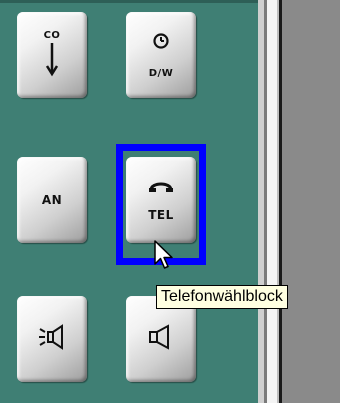 The width and height of the screenshot is (340, 403). I want to click on co-label: CO, so click(52, 35).